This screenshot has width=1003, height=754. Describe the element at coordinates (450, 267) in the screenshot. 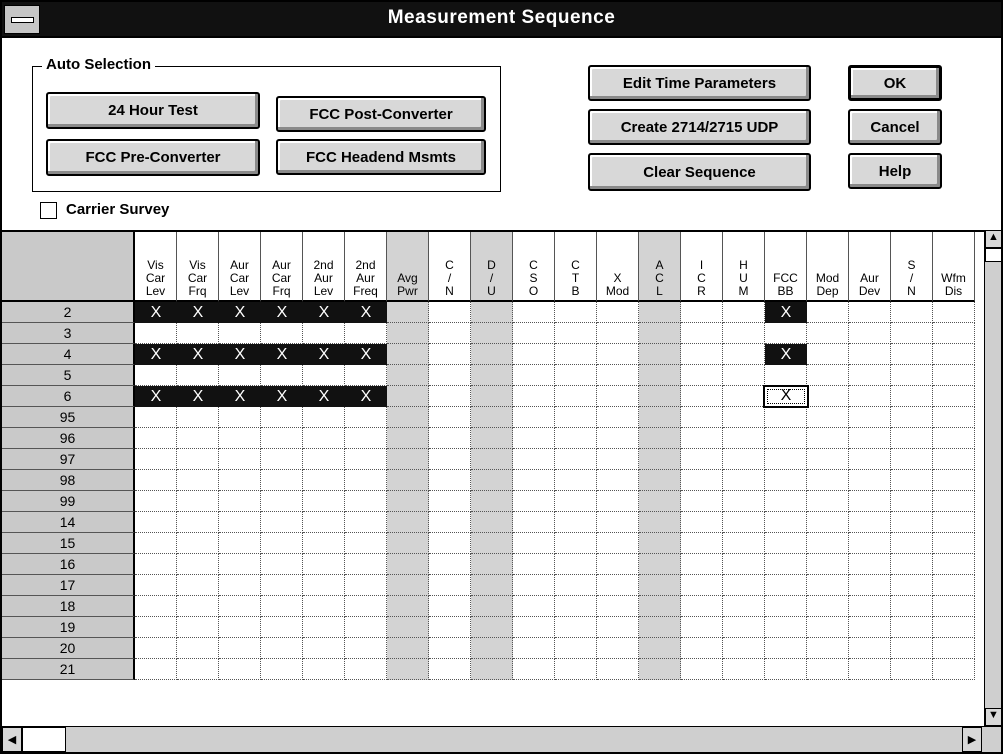

I see `column-header: C / N` at that location.